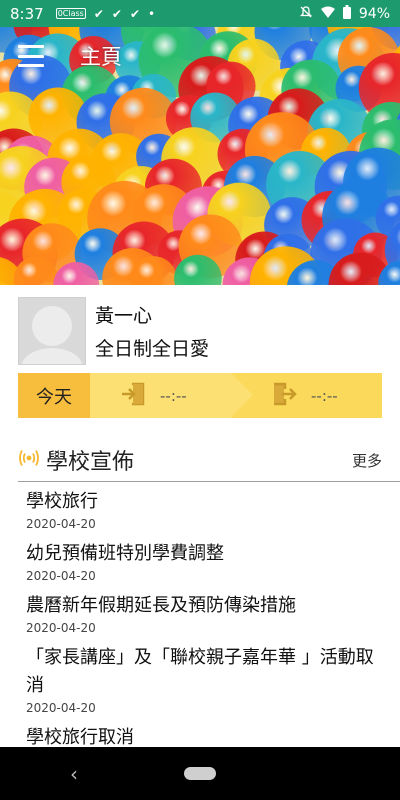 Image resolution: width=400 pixels, height=800 pixels. What do you see at coordinates (200, 56) in the screenshot?
I see `app-bar: 主頁` at bounding box center [200, 56].